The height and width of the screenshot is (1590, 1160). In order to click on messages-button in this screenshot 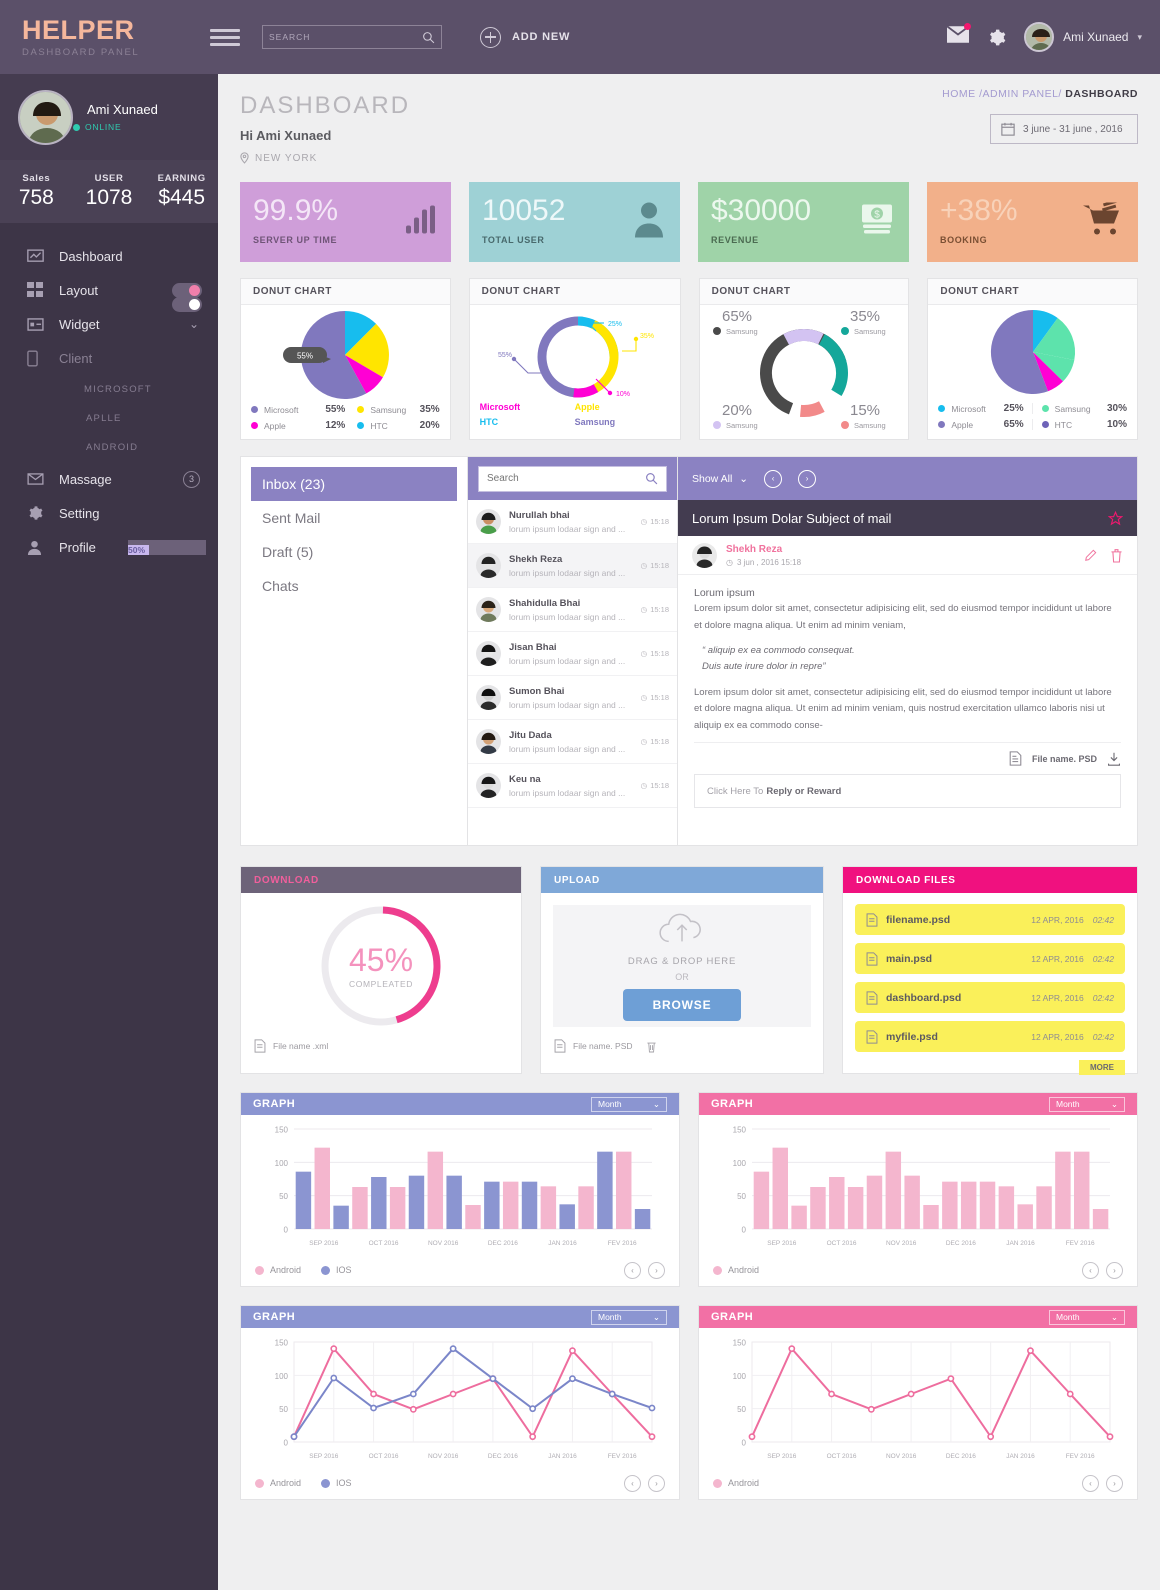, I will do `click(959, 35)`.